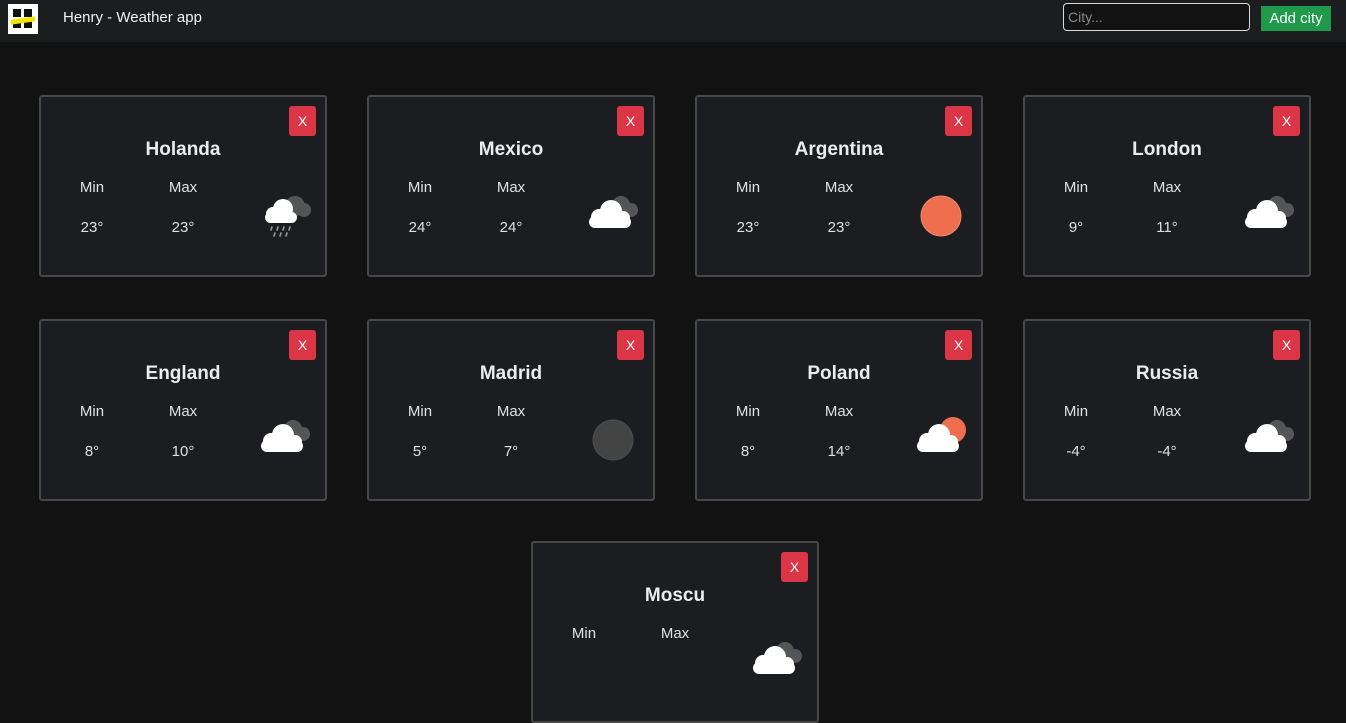 Image resolution: width=1346 pixels, height=723 pixels. What do you see at coordinates (673, 21) in the screenshot?
I see `navbar: Henry - Weather app Add city` at bounding box center [673, 21].